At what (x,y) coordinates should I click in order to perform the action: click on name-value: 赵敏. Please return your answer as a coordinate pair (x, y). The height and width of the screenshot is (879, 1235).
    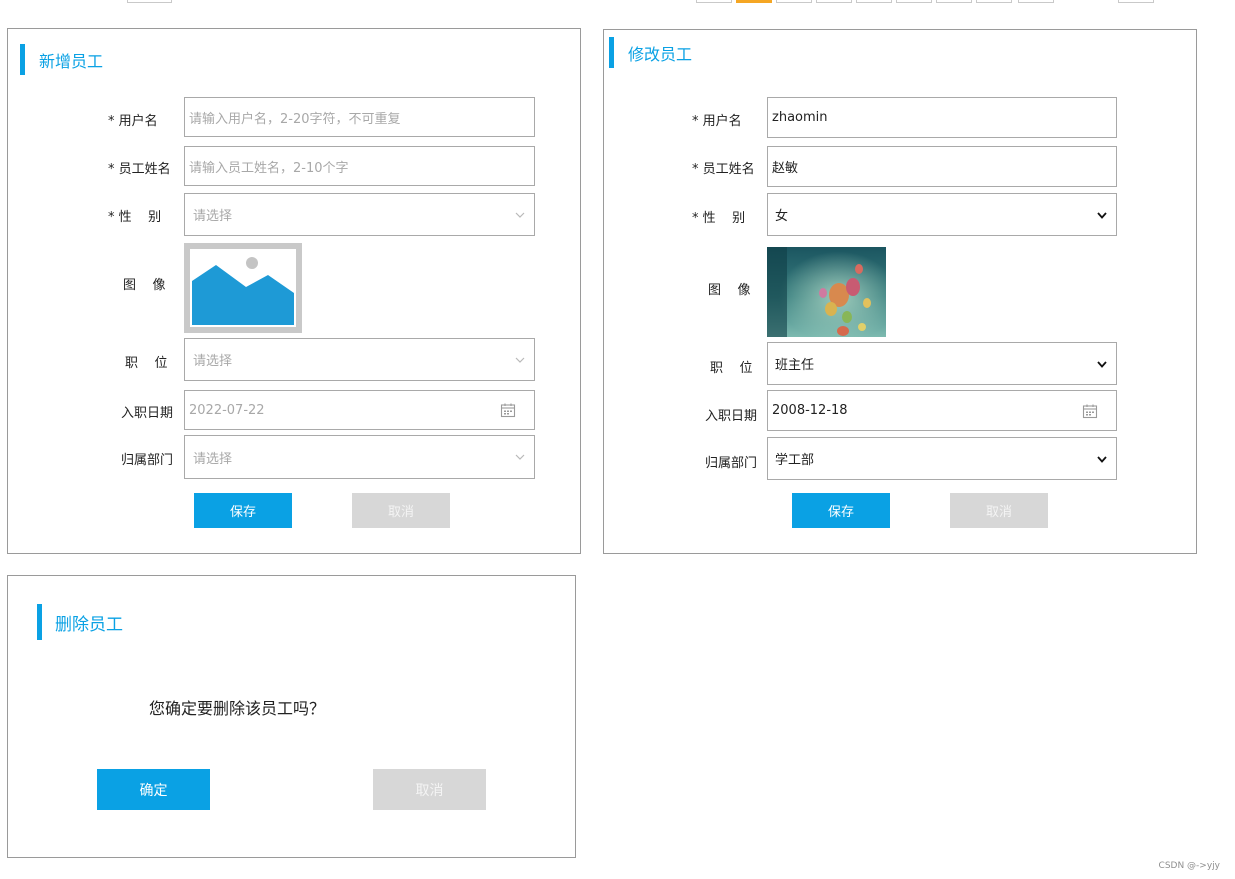
    Looking at the image, I should click on (785, 168).